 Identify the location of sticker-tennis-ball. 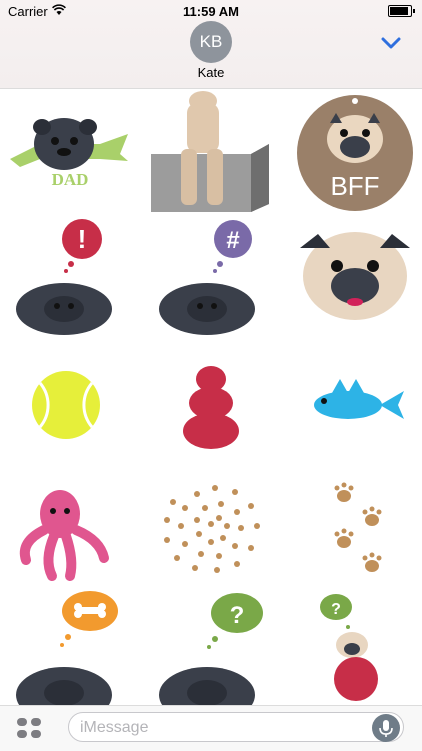
(70, 401).